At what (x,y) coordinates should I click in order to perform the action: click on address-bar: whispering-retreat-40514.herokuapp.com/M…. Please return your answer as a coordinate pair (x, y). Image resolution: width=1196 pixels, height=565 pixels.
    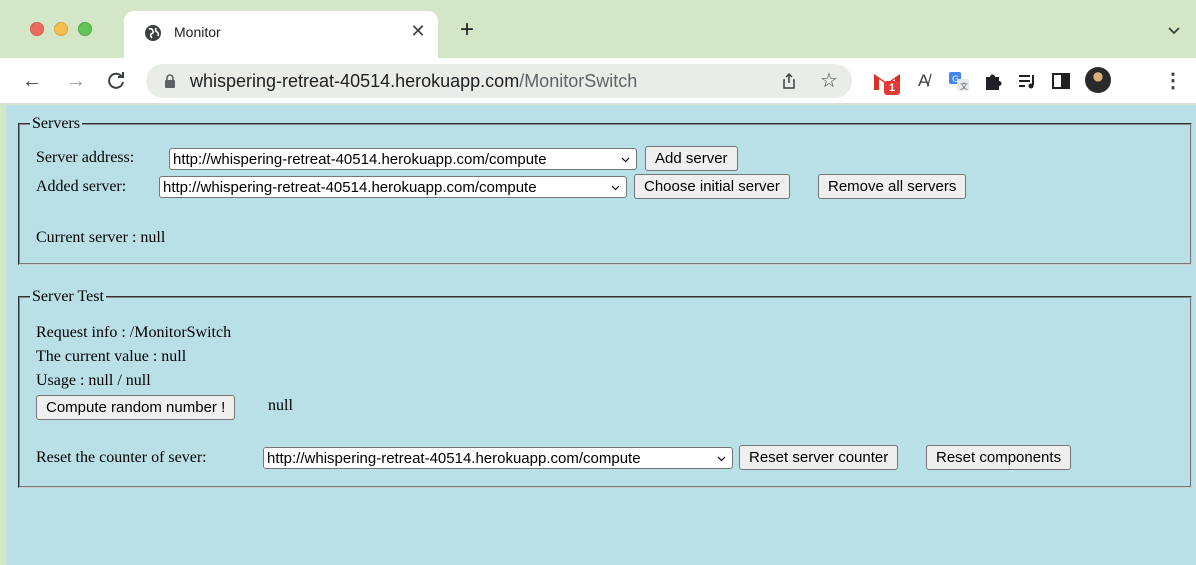
    Looking at the image, I should click on (499, 81).